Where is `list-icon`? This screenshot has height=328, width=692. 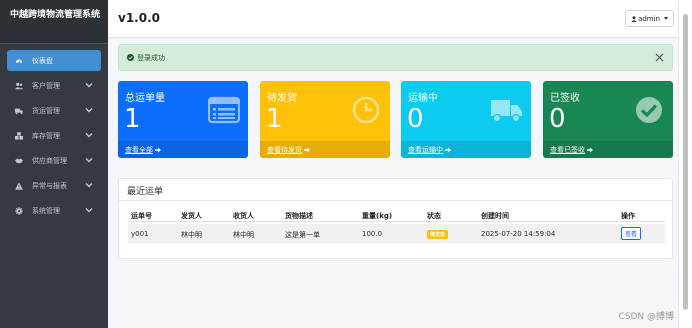 list-icon is located at coordinates (224, 110).